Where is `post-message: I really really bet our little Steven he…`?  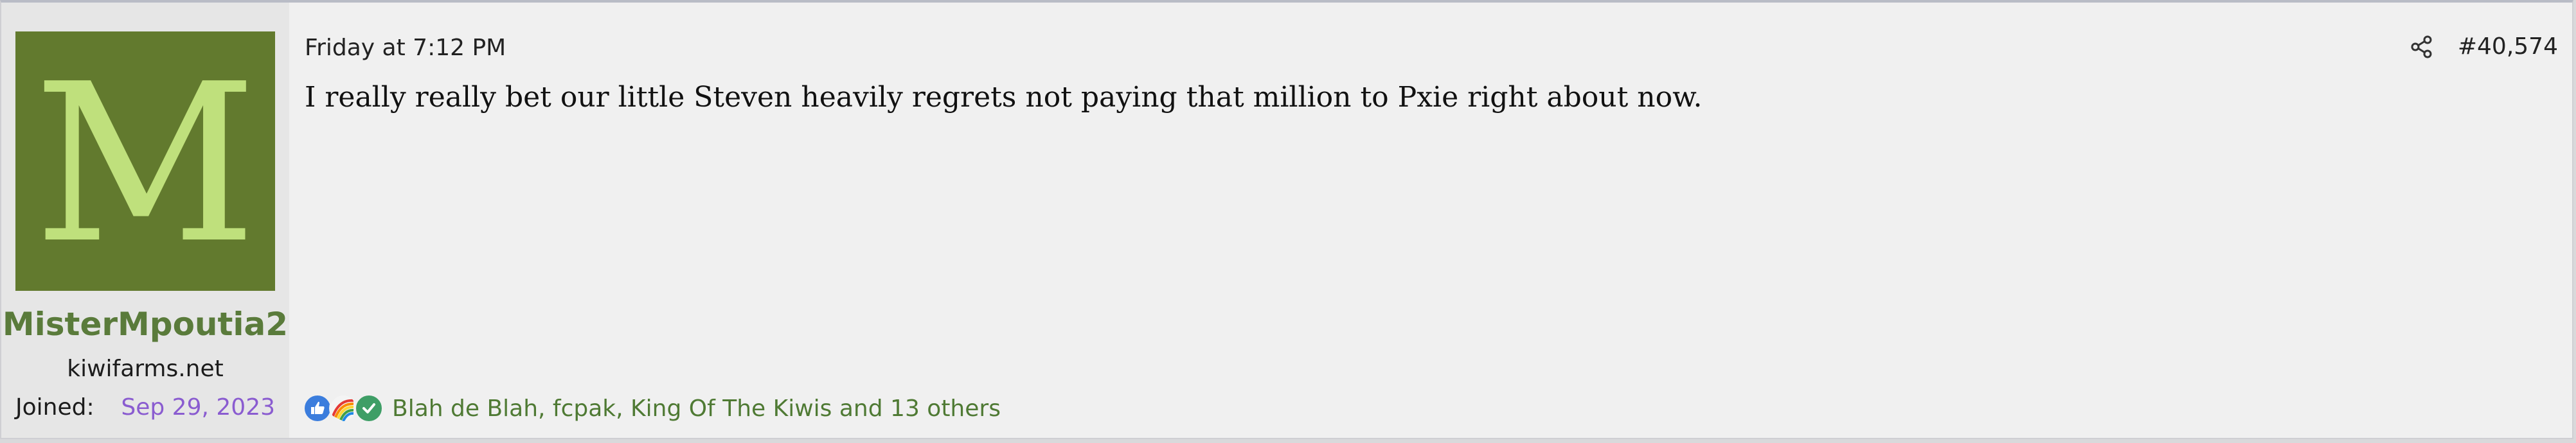 post-message: I really really bet our little Steven he… is located at coordinates (1004, 98).